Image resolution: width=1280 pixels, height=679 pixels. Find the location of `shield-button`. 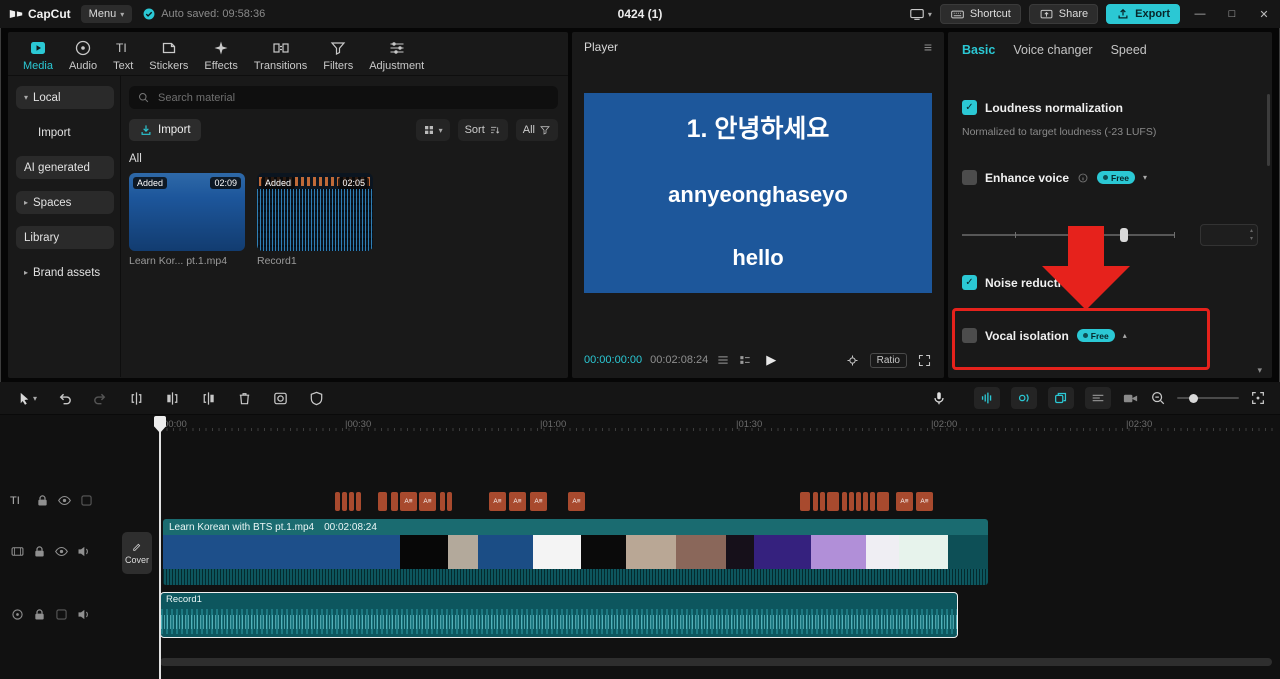

shield-button is located at coordinates (316, 398).